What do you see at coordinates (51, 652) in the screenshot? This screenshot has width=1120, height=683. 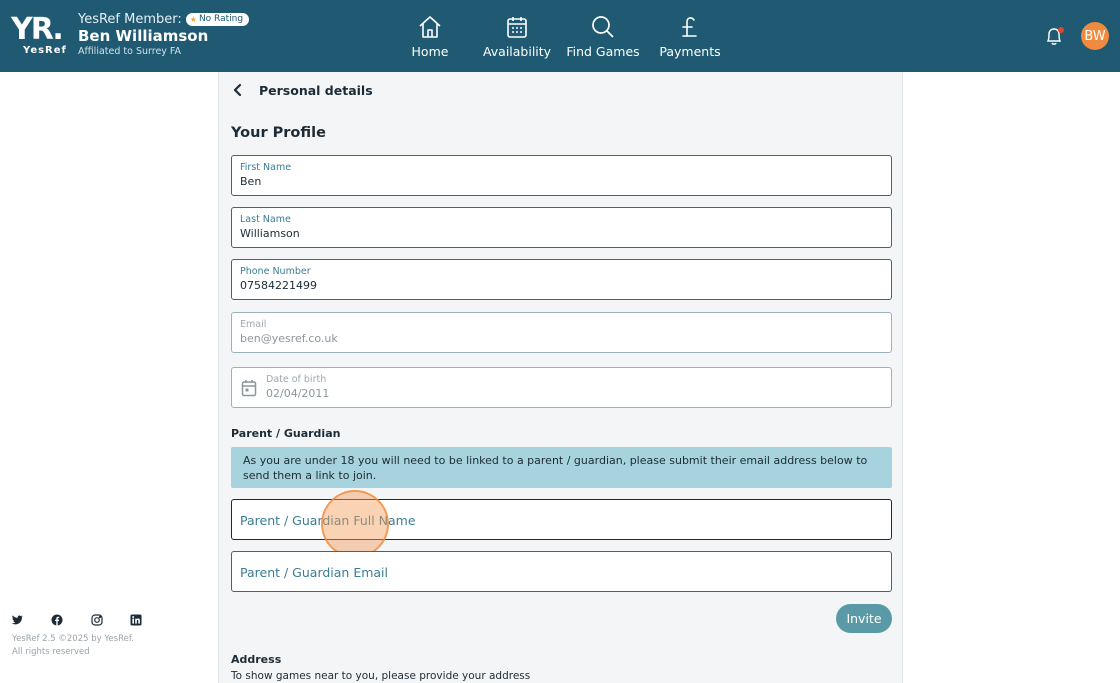 I see `footer-rights: All rights reserved` at bounding box center [51, 652].